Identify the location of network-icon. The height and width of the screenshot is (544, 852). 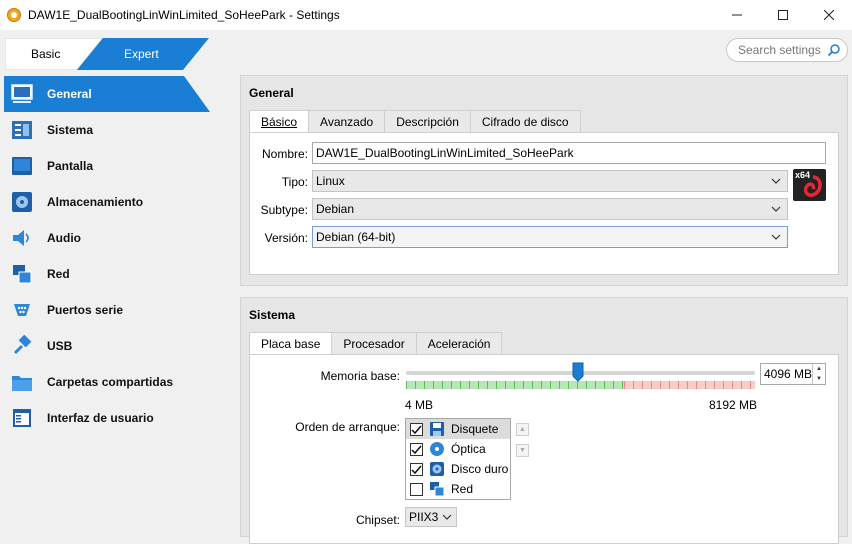
(22, 274).